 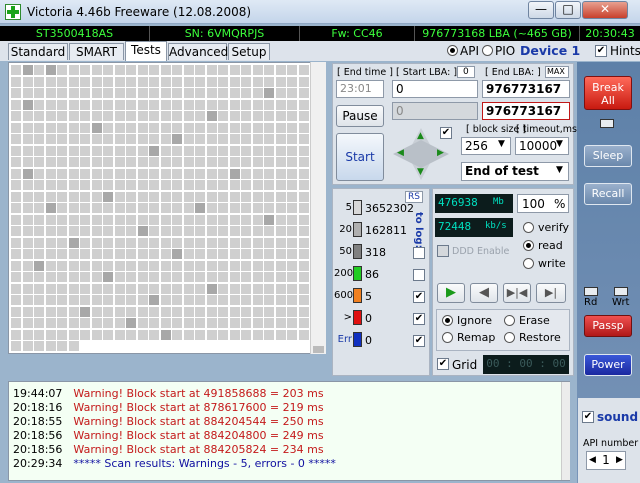 I want to click on hints-label: Hints, so click(x=625, y=51).